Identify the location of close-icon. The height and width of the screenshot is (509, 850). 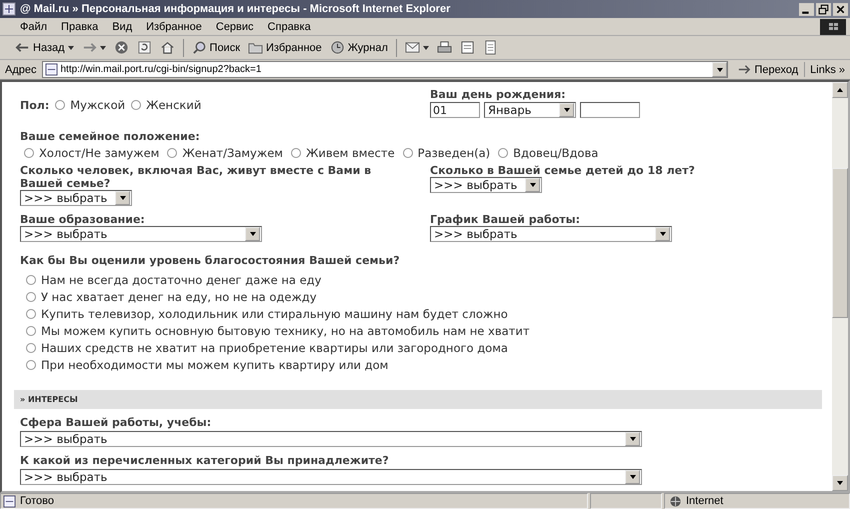
(840, 9).